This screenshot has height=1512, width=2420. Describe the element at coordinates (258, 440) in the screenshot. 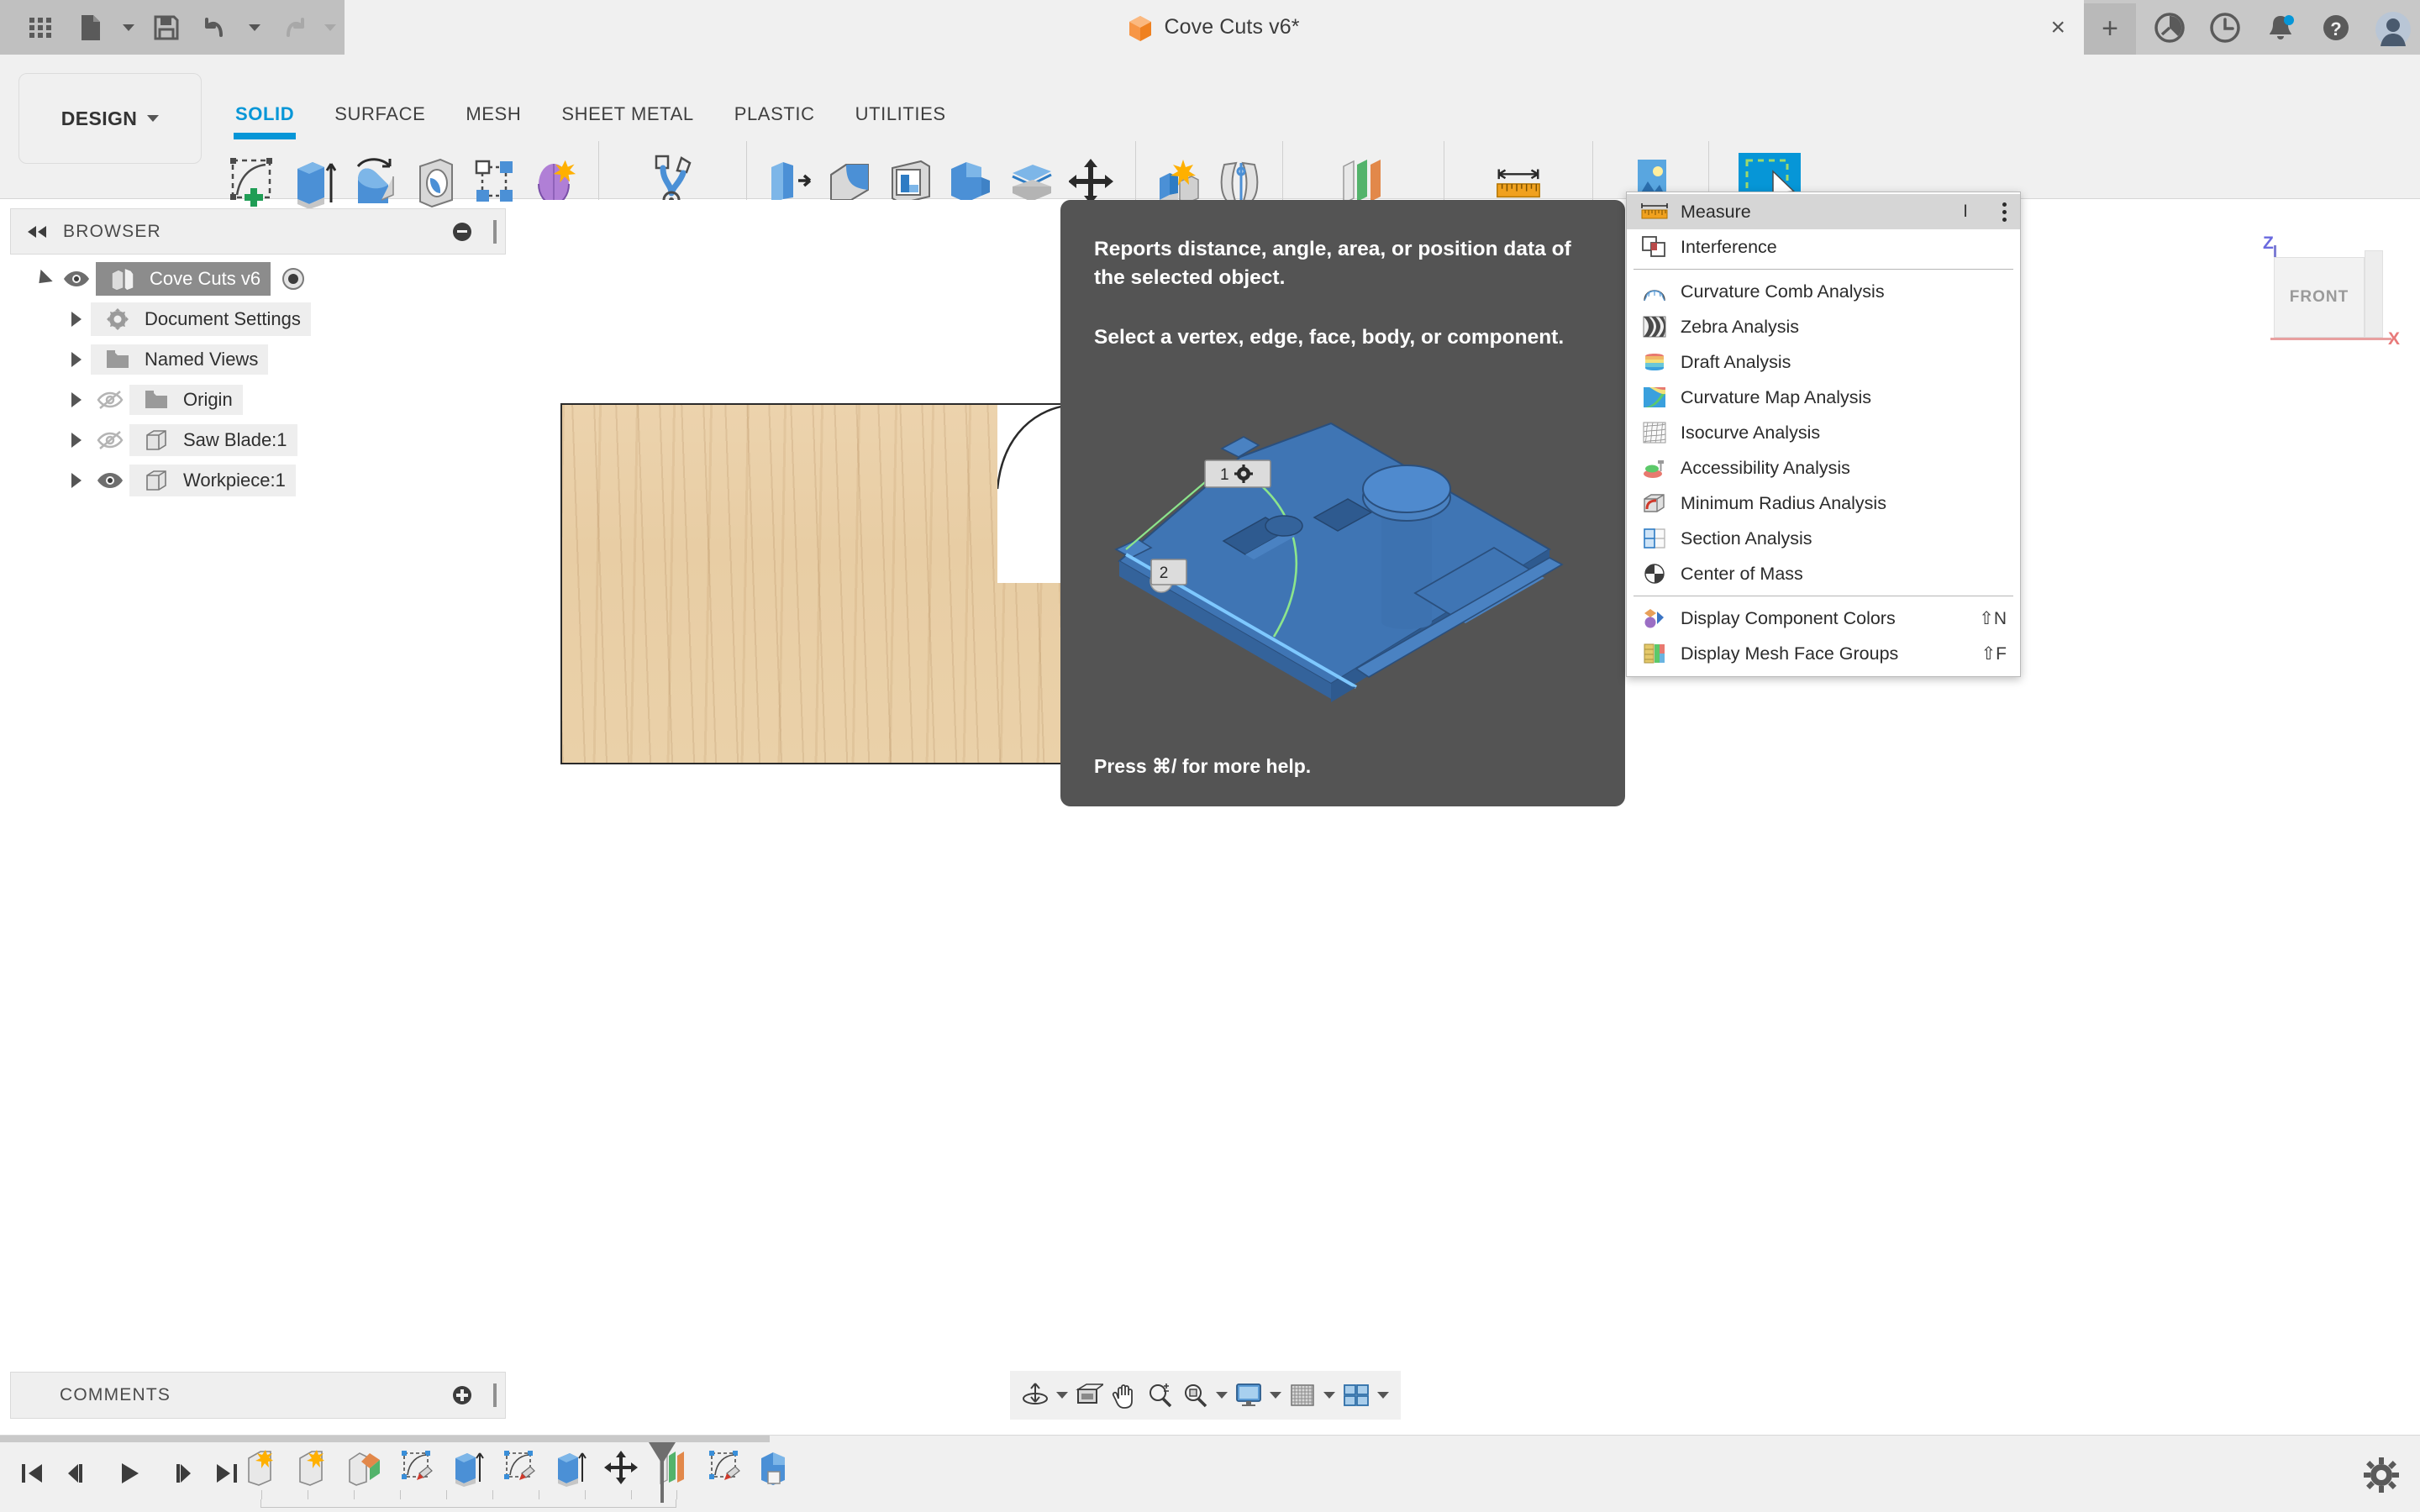

I see `tree-item-saw-blade: Saw Blade:1` at that location.